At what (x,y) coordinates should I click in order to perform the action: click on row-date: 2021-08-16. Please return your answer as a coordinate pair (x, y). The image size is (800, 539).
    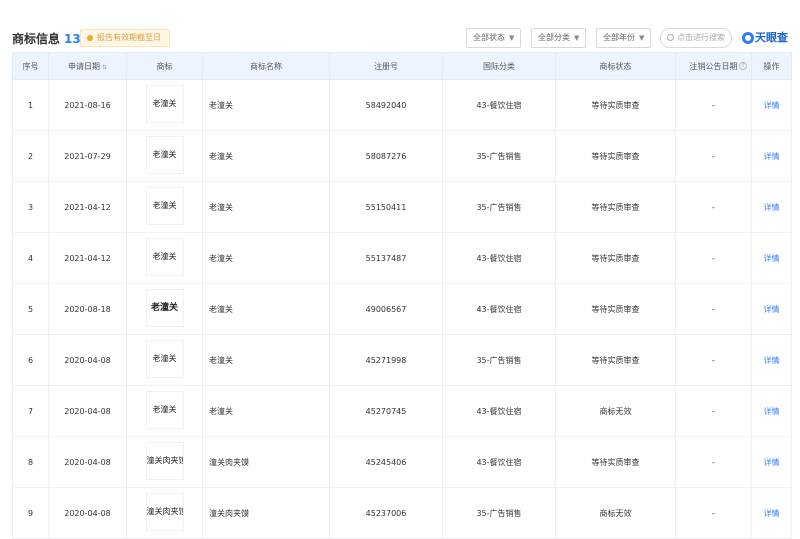
    Looking at the image, I should click on (87, 105).